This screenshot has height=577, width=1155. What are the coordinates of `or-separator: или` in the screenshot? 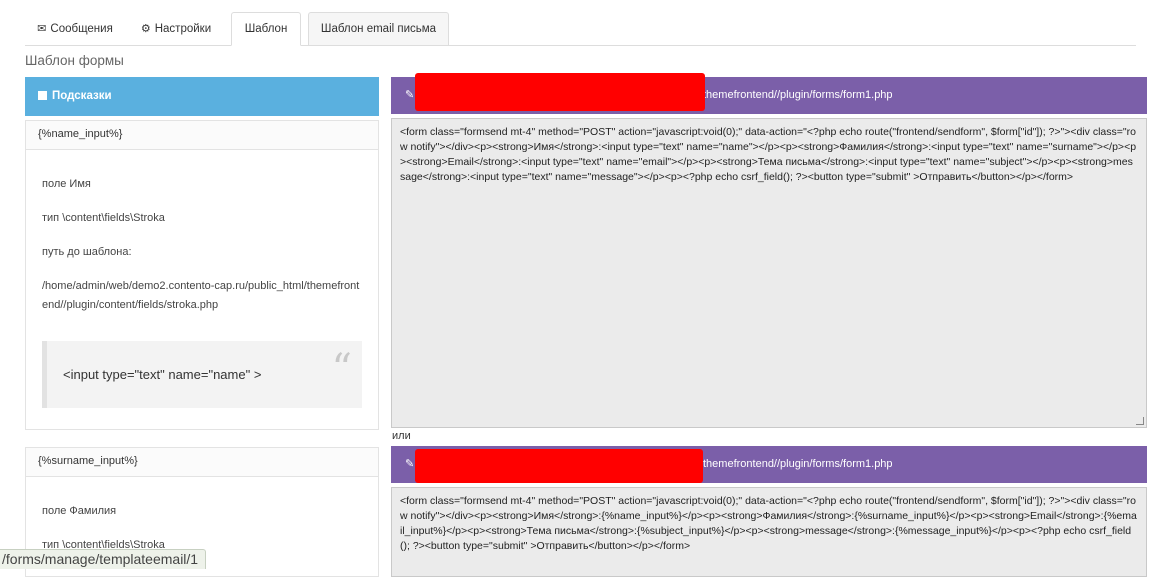 It's located at (401, 436).